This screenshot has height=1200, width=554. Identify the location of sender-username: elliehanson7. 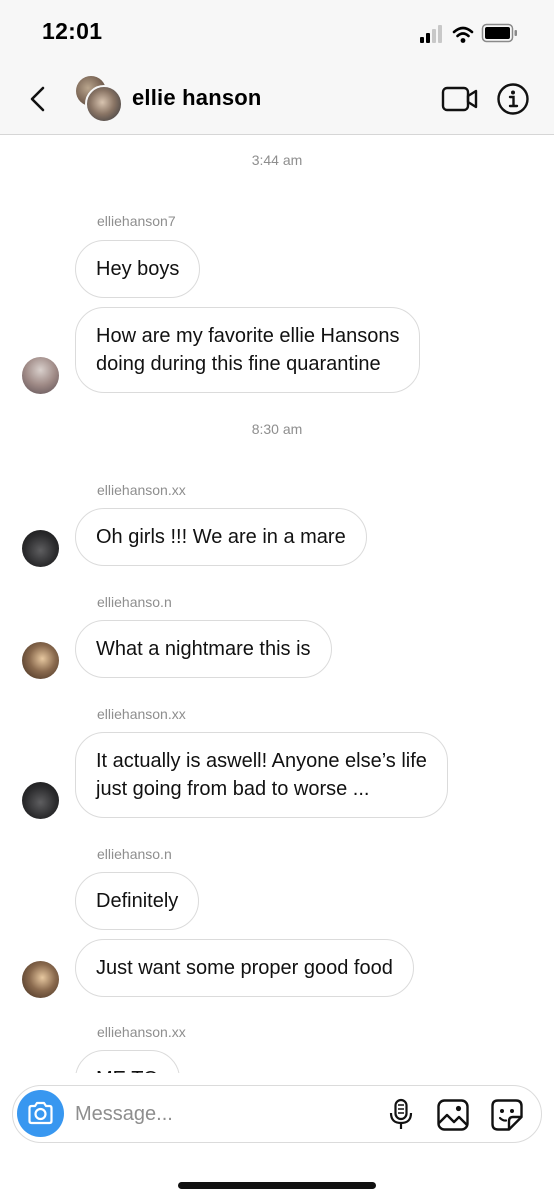
(136, 221).